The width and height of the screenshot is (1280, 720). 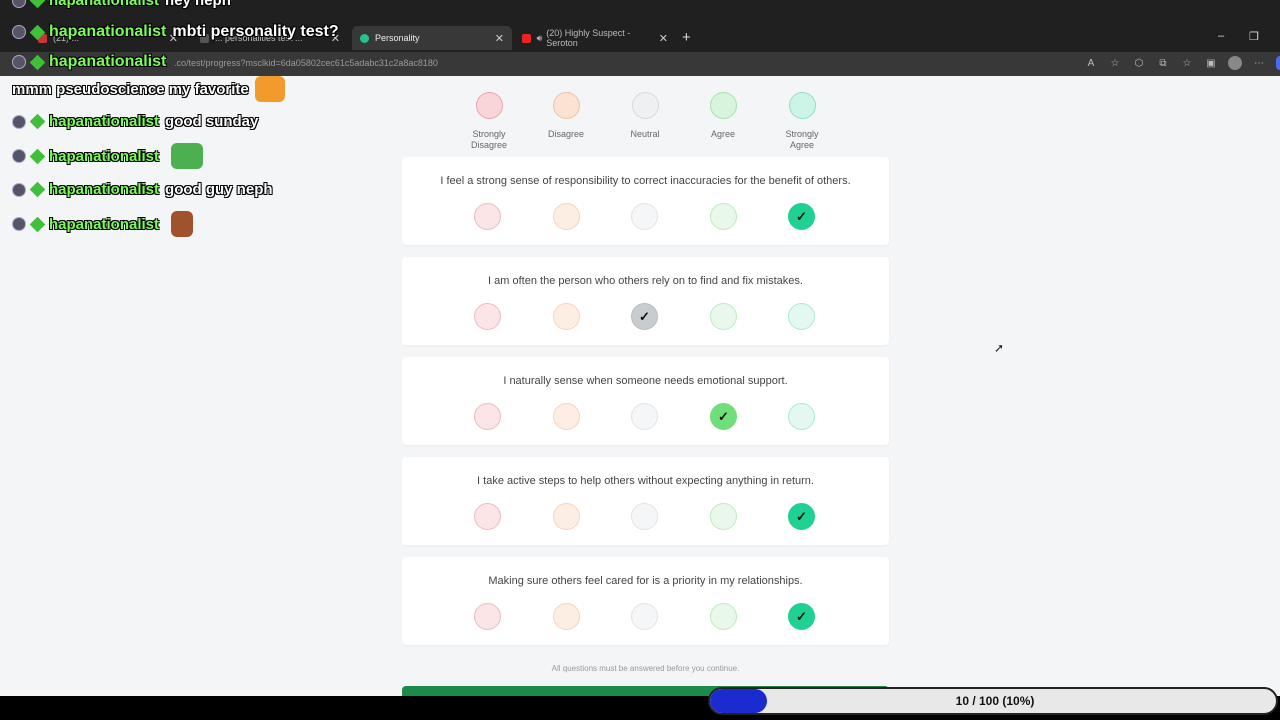 What do you see at coordinates (526, 38) in the screenshot?
I see `youtube-icon` at bounding box center [526, 38].